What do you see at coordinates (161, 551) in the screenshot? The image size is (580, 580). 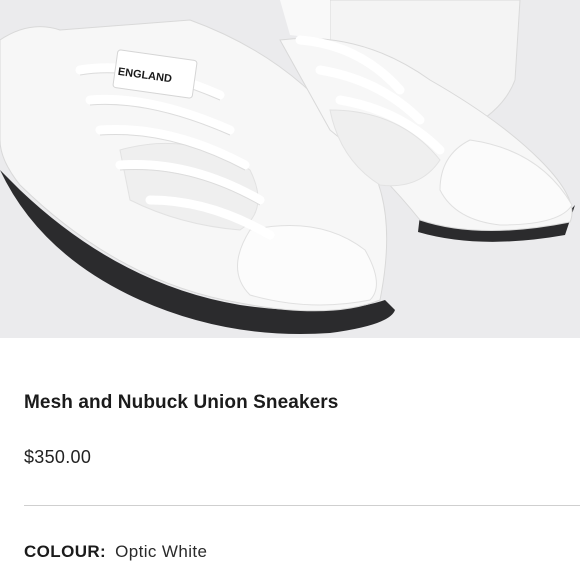 I see `colour-value: Optic White` at bounding box center [161, 551].